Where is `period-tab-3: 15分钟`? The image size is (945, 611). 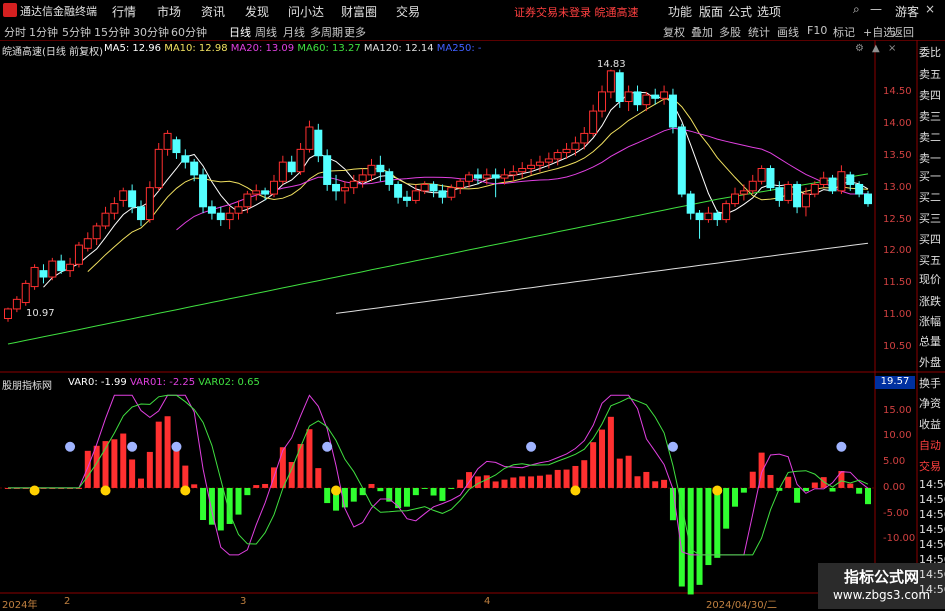
period-tab-3: 15分钟 is located at coordinates (112, 32).